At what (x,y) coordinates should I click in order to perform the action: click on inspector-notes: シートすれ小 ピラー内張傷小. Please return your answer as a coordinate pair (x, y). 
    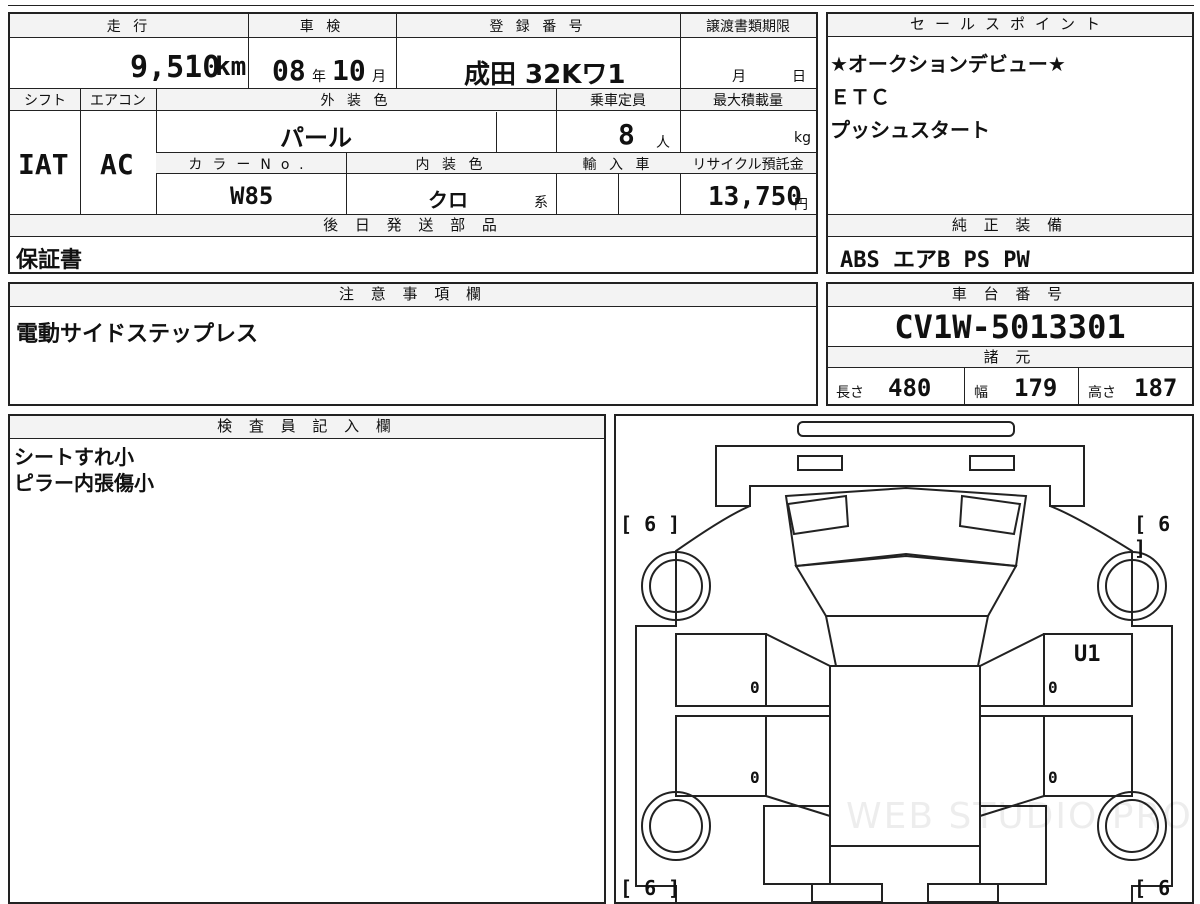
    Looking at the image, I should click on (84, 470).